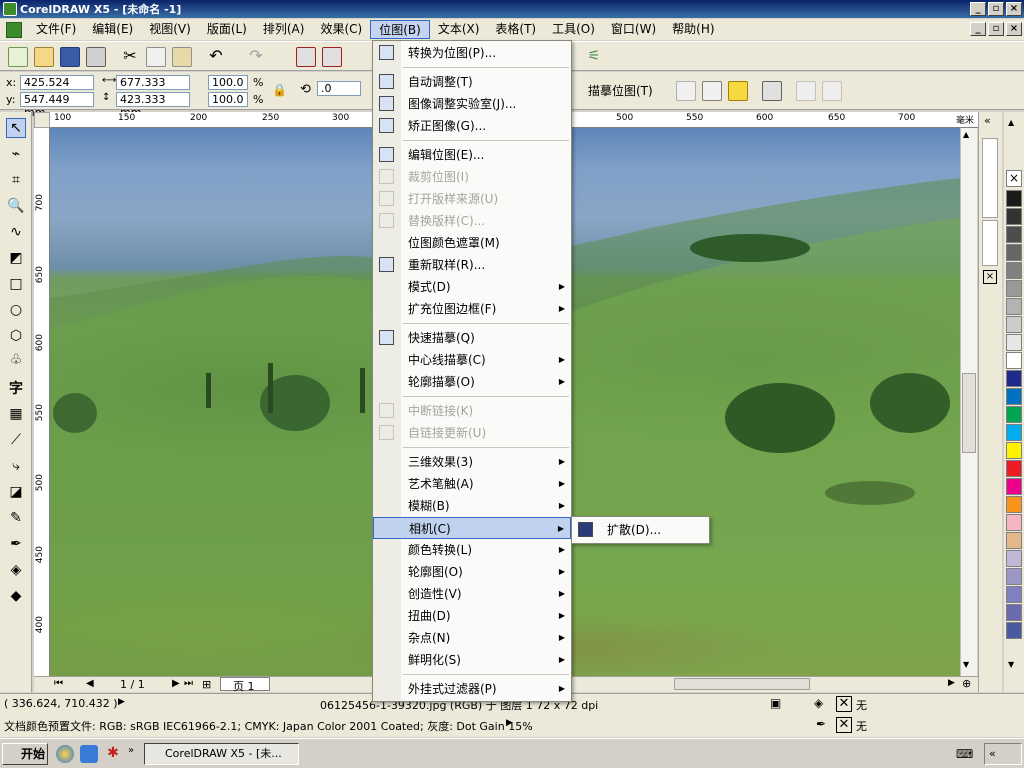  What do you see at coordinates (58, 683) in the screenshot?
I see `first-page-icon: ⏮` at bounding box center [58, 683].